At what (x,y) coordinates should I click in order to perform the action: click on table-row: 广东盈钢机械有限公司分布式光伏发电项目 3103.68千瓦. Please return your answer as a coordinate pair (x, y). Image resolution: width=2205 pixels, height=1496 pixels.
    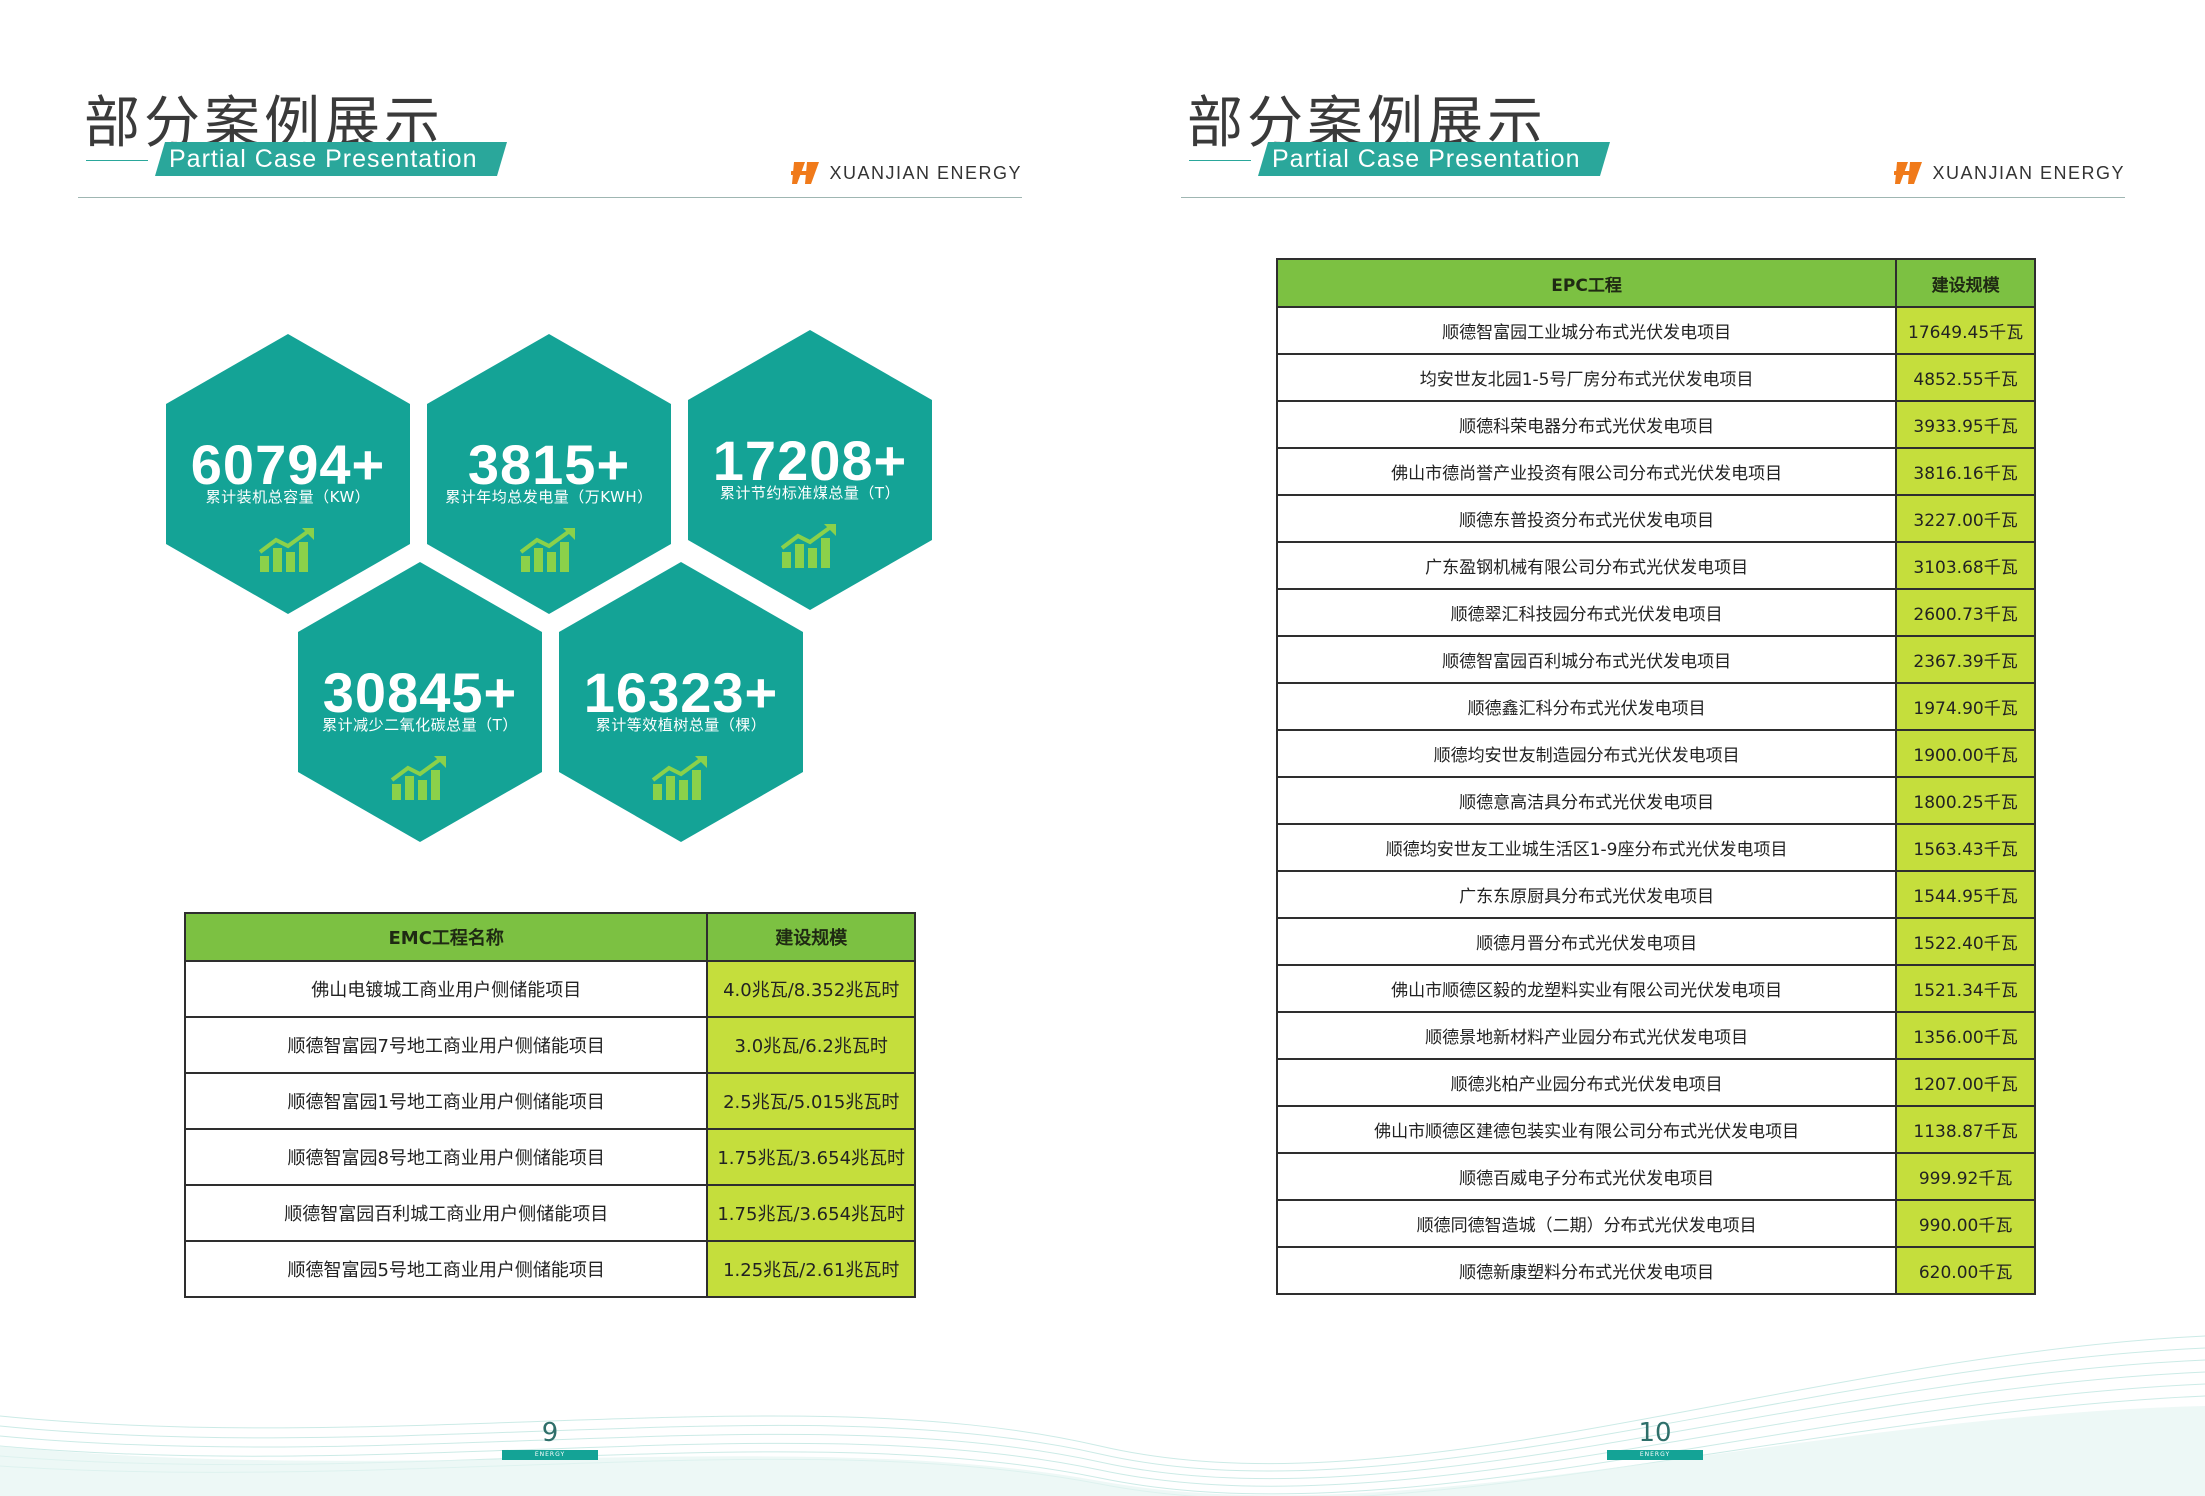
    Looking at the image, I should click on (1655, 565).